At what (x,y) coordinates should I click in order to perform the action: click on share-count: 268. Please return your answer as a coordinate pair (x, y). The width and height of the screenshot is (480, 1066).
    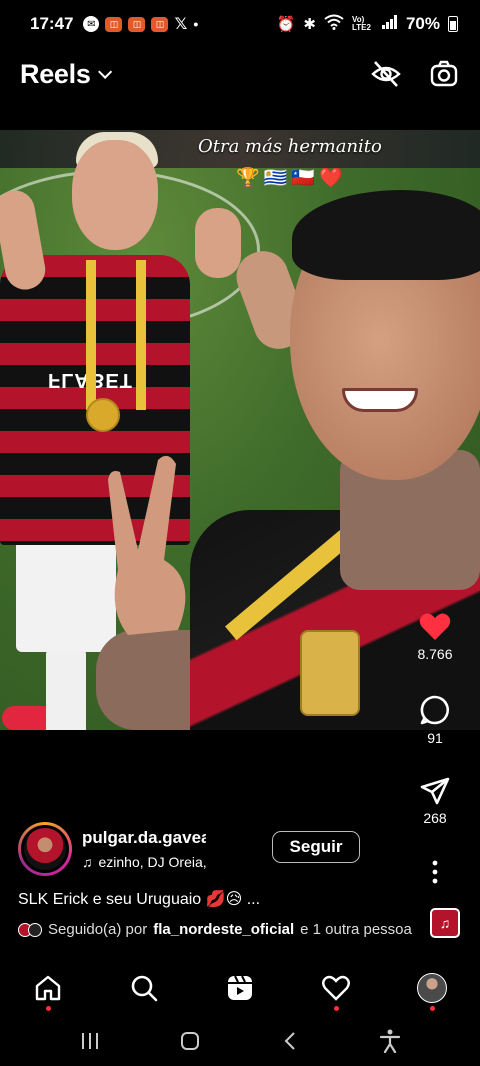
    Looking at the image, I should click on (435, 818).